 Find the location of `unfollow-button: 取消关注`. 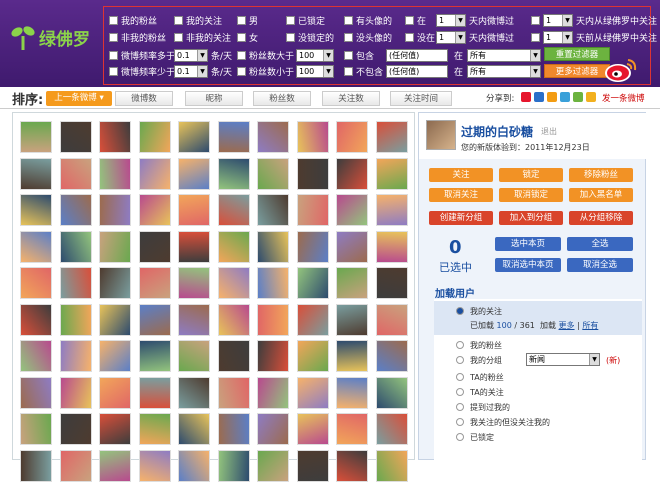

unfollow-button: 取消关注 is located at coordinates (461, 195).